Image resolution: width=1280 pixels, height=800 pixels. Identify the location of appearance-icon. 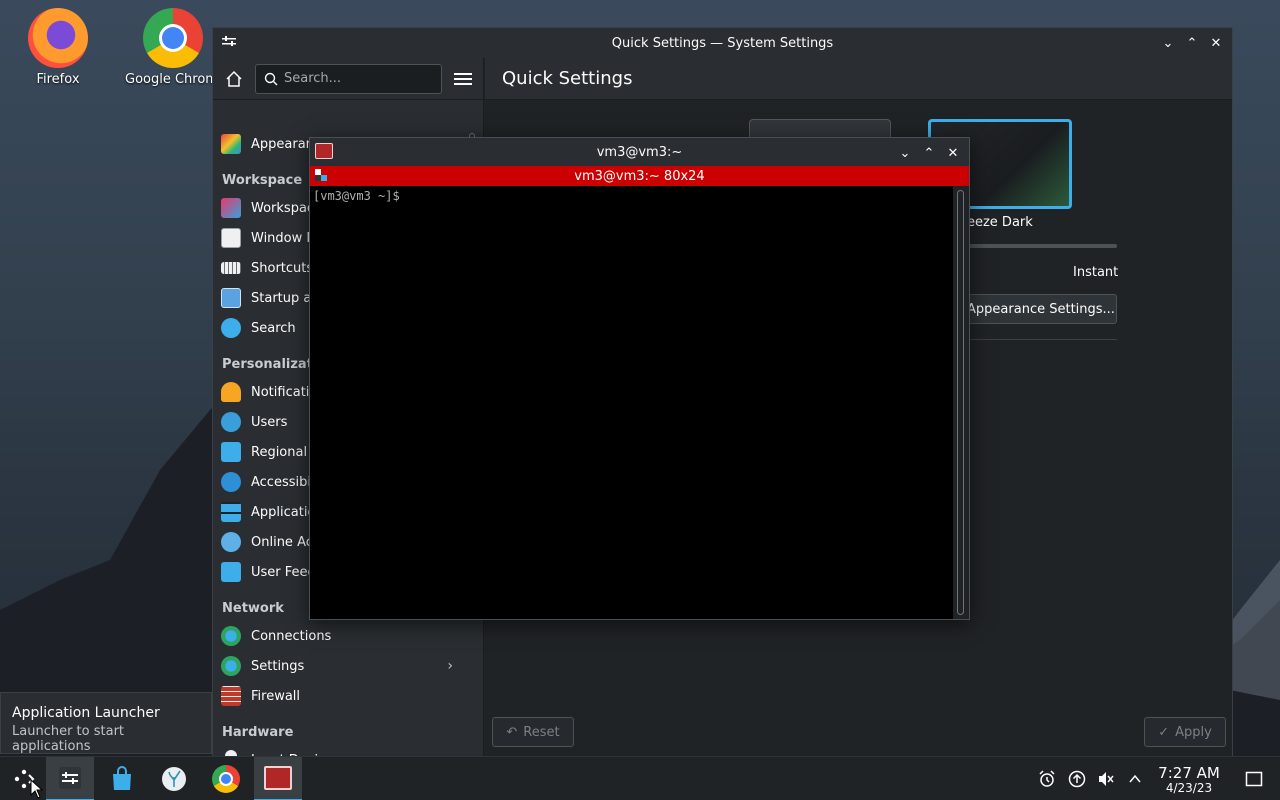
(231, 144).